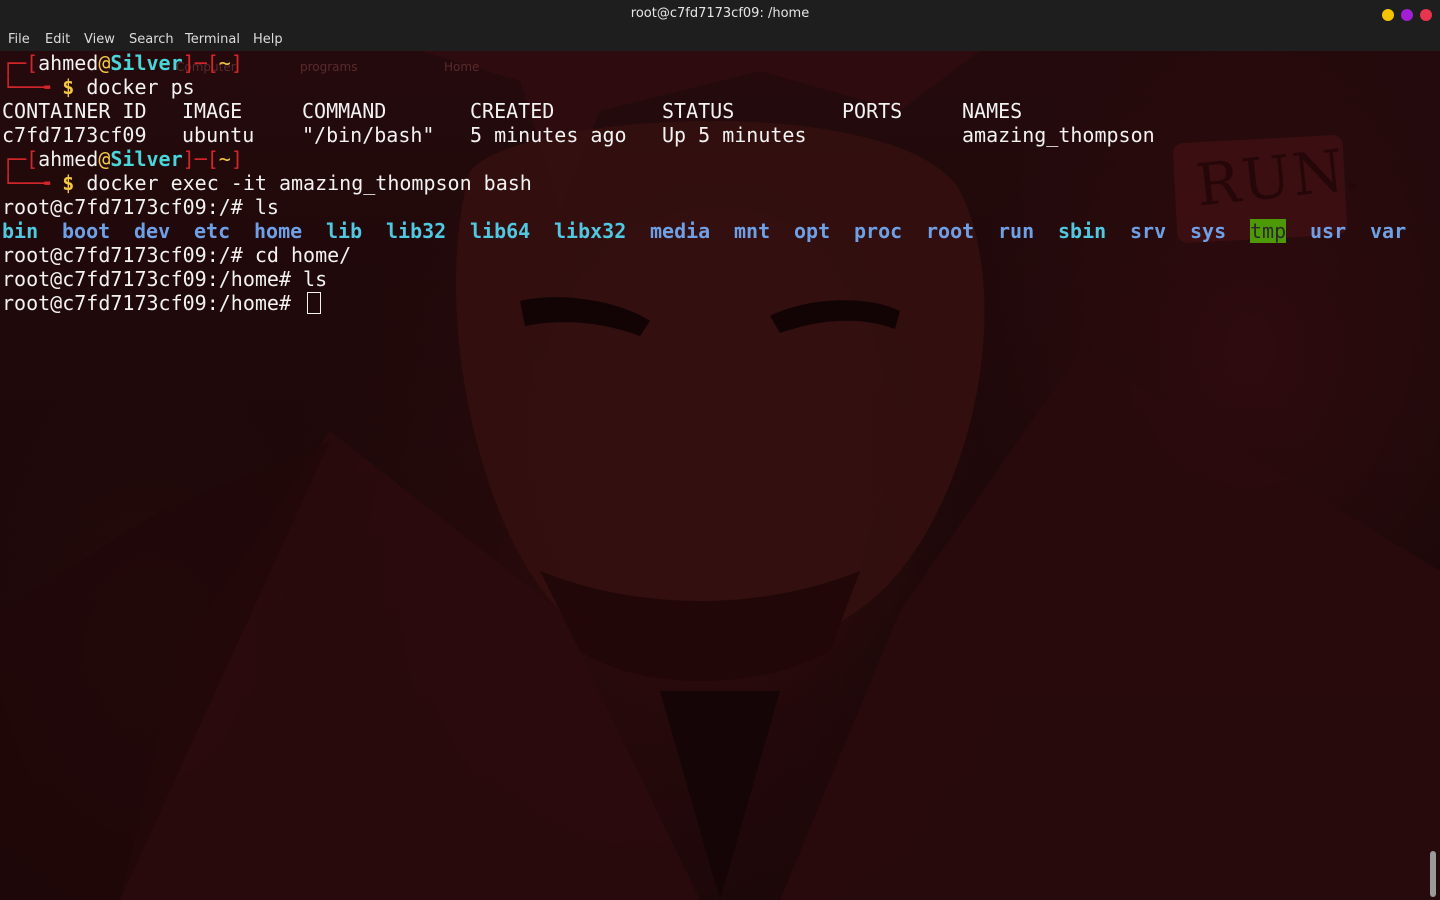 The height and width of the screenshot is (900, 1440). What do you see at coordinates (1058, 135) in the screenshot?
I see `table-cell: amazing_thompson` at bounding box center [1058, 135].